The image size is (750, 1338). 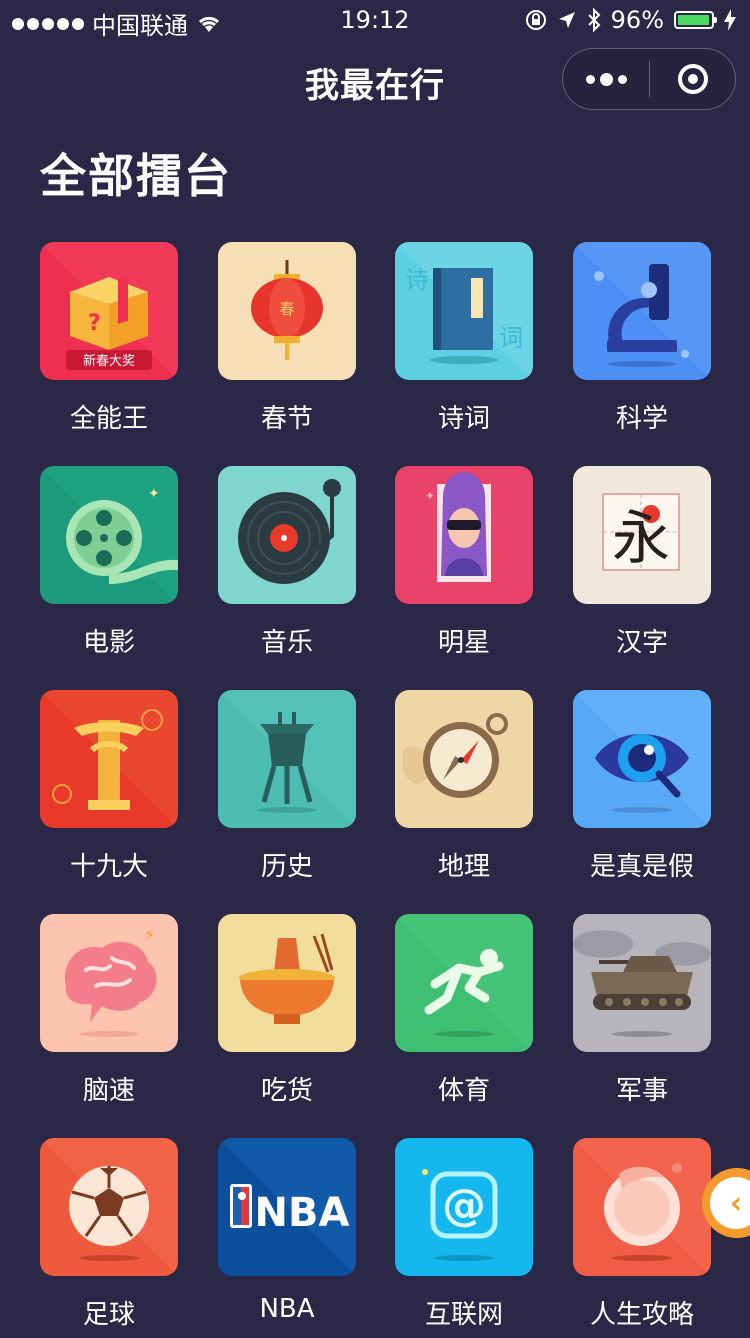 What do you see at coordinates (463, 419) in the screenshot?
I see `category-label: 诗词` at bounding box center [463, 419].